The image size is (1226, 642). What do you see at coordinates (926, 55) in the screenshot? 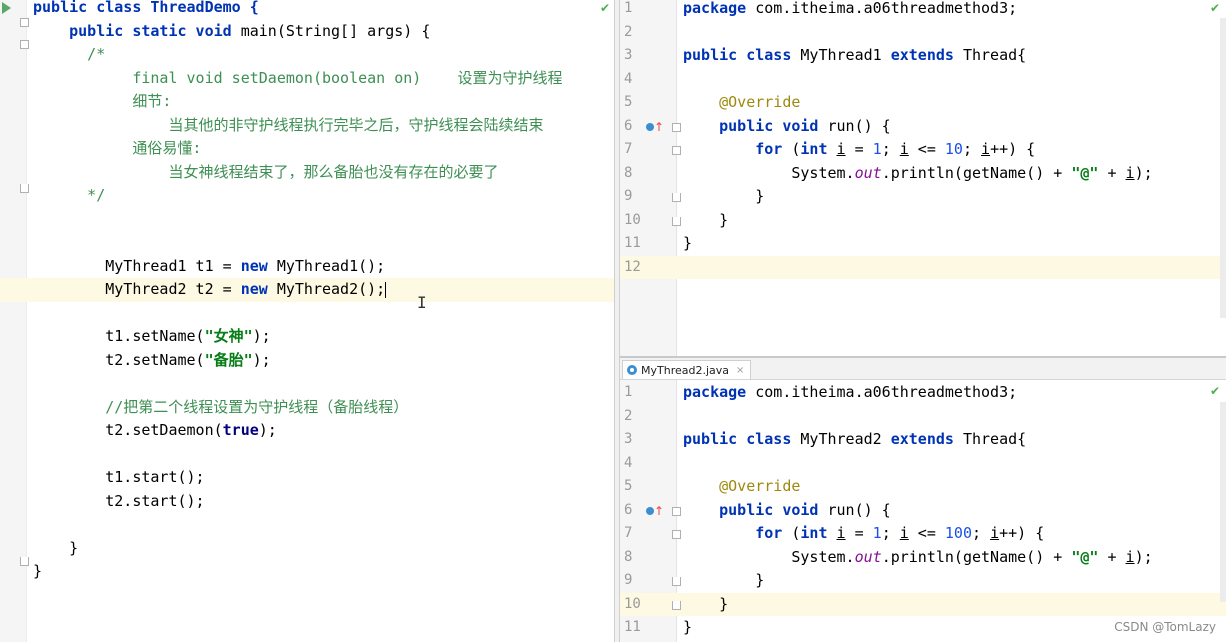
I see `code-token: extends` at bounding box center [926, 55].